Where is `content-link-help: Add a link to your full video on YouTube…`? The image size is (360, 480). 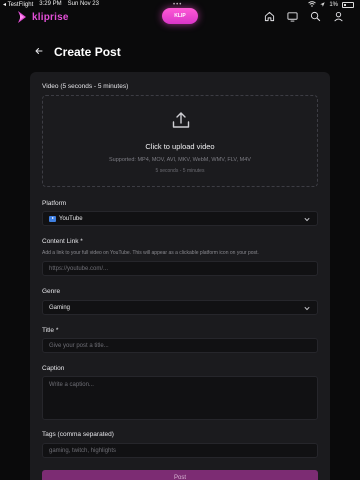
content-link-help: Add a link to your full video on YouTube… is located at coordinates (150, 253).